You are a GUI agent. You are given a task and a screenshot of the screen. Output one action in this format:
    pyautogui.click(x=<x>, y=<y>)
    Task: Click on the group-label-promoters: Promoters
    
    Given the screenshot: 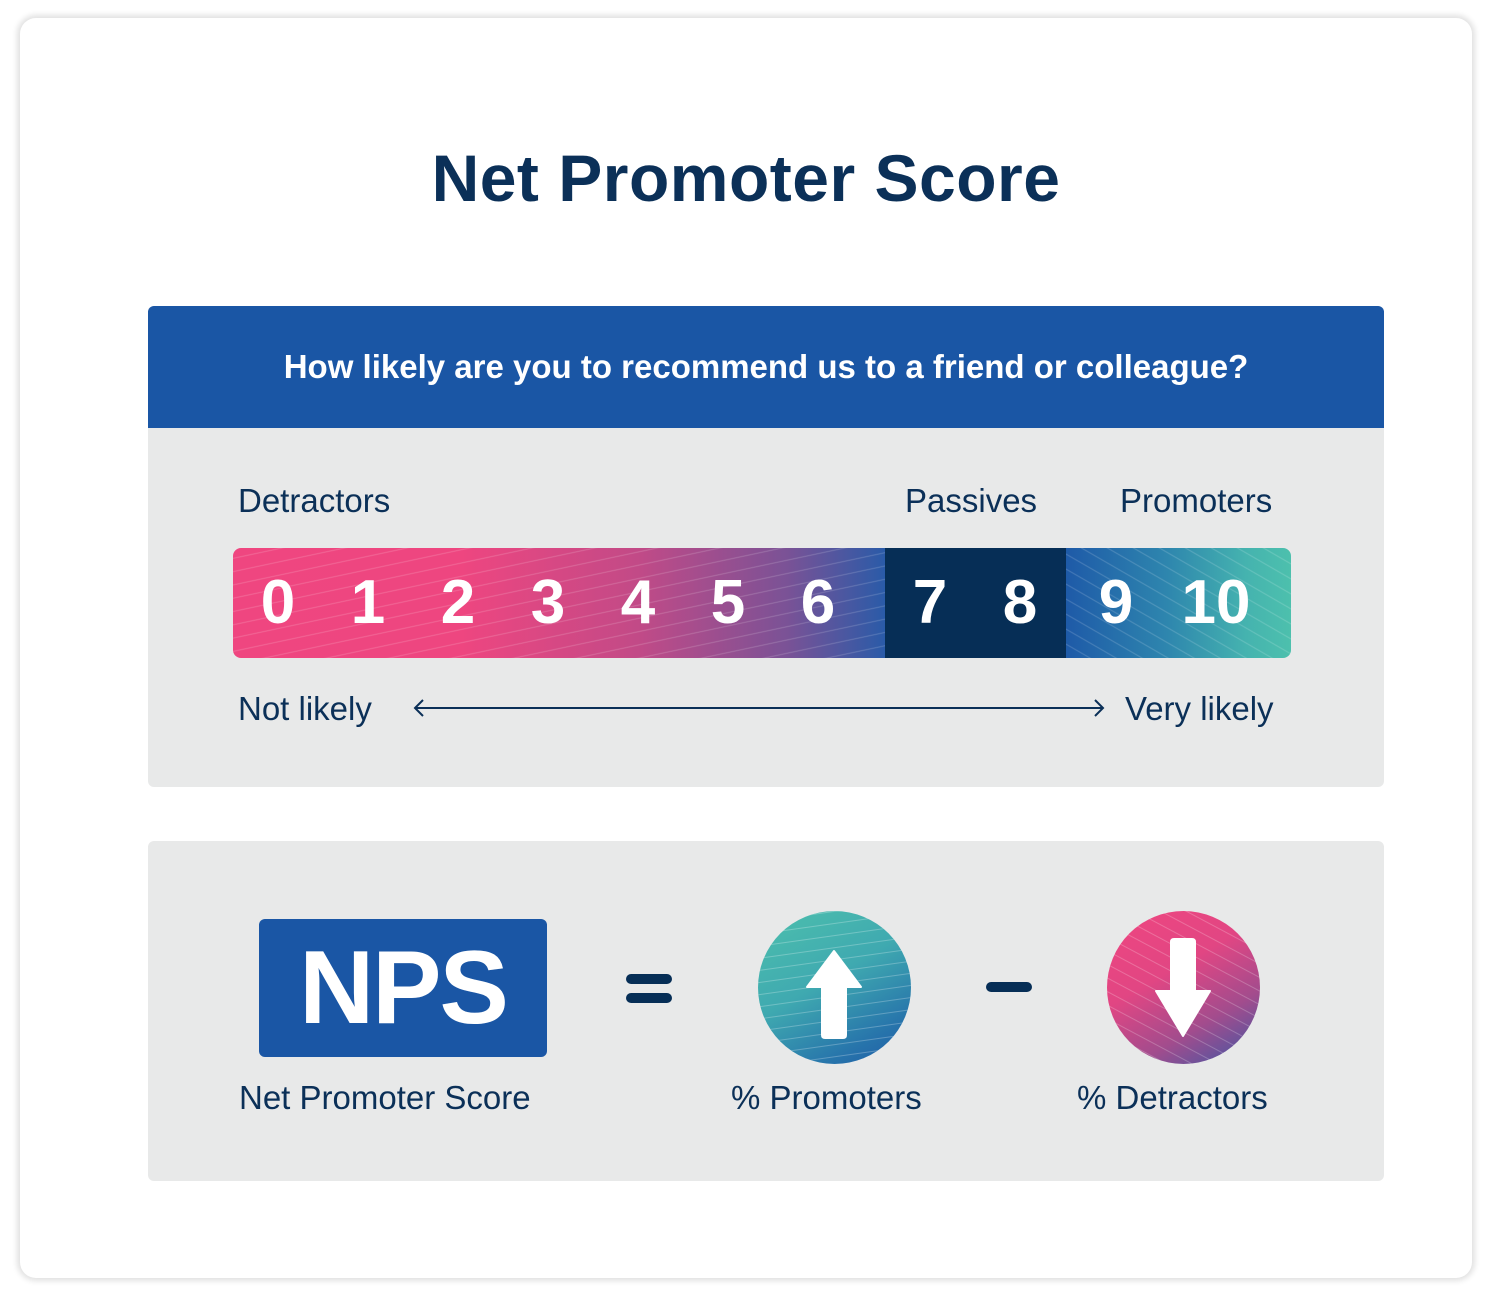 What is the action you would take?
    pyautogui.click(x=1196, y=500)
    